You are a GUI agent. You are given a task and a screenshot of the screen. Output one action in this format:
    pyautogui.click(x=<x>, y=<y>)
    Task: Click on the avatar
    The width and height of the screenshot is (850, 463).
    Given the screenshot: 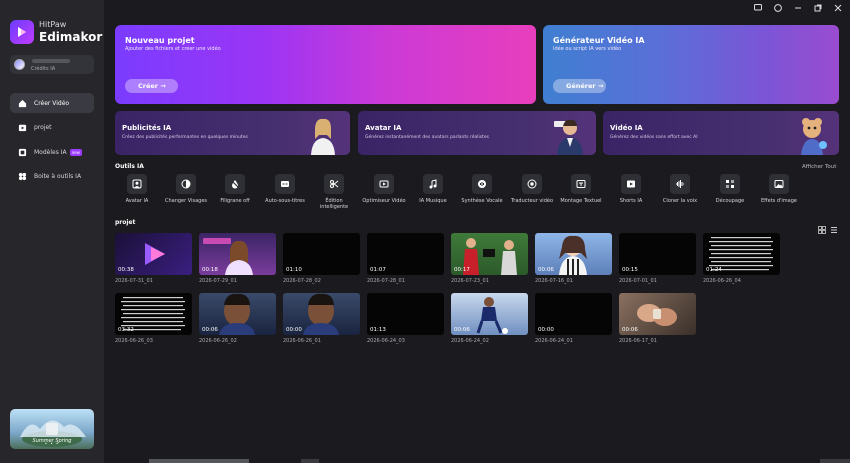 What is the action you would take?
    pyautogui.click(x=19, y=64)
    